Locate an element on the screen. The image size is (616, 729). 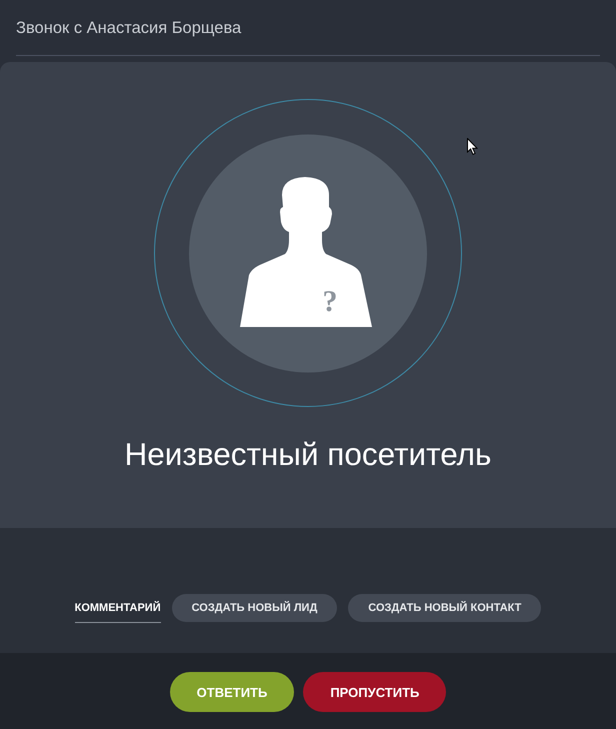
mouse-pointer-icon is located at coordinates (472, 146).